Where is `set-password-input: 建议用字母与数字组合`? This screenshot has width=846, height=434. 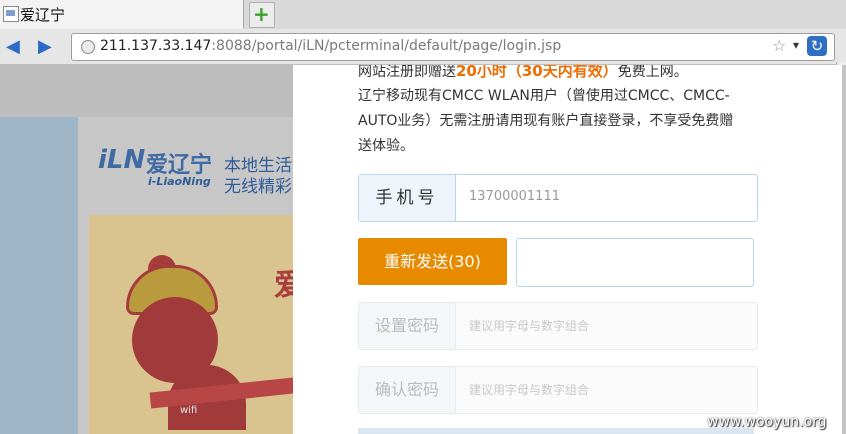 set-password-input: 建议用字母与数字组合 is located at coordinates (529, 325).